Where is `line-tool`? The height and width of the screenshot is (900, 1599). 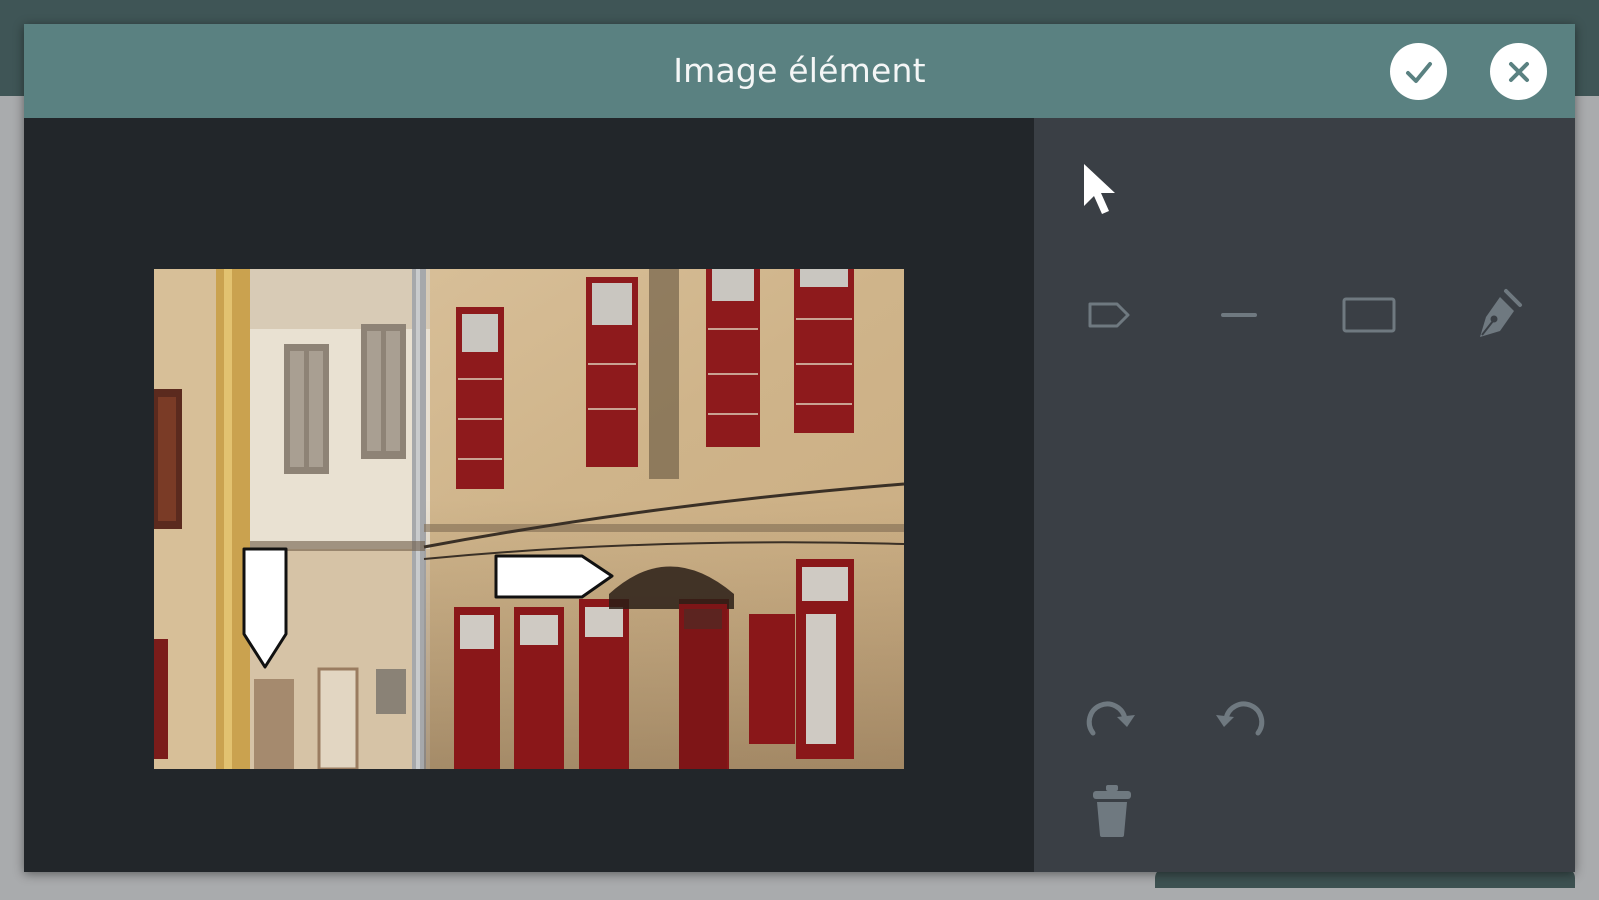
line-tool is located at coordinates (1239, 315).